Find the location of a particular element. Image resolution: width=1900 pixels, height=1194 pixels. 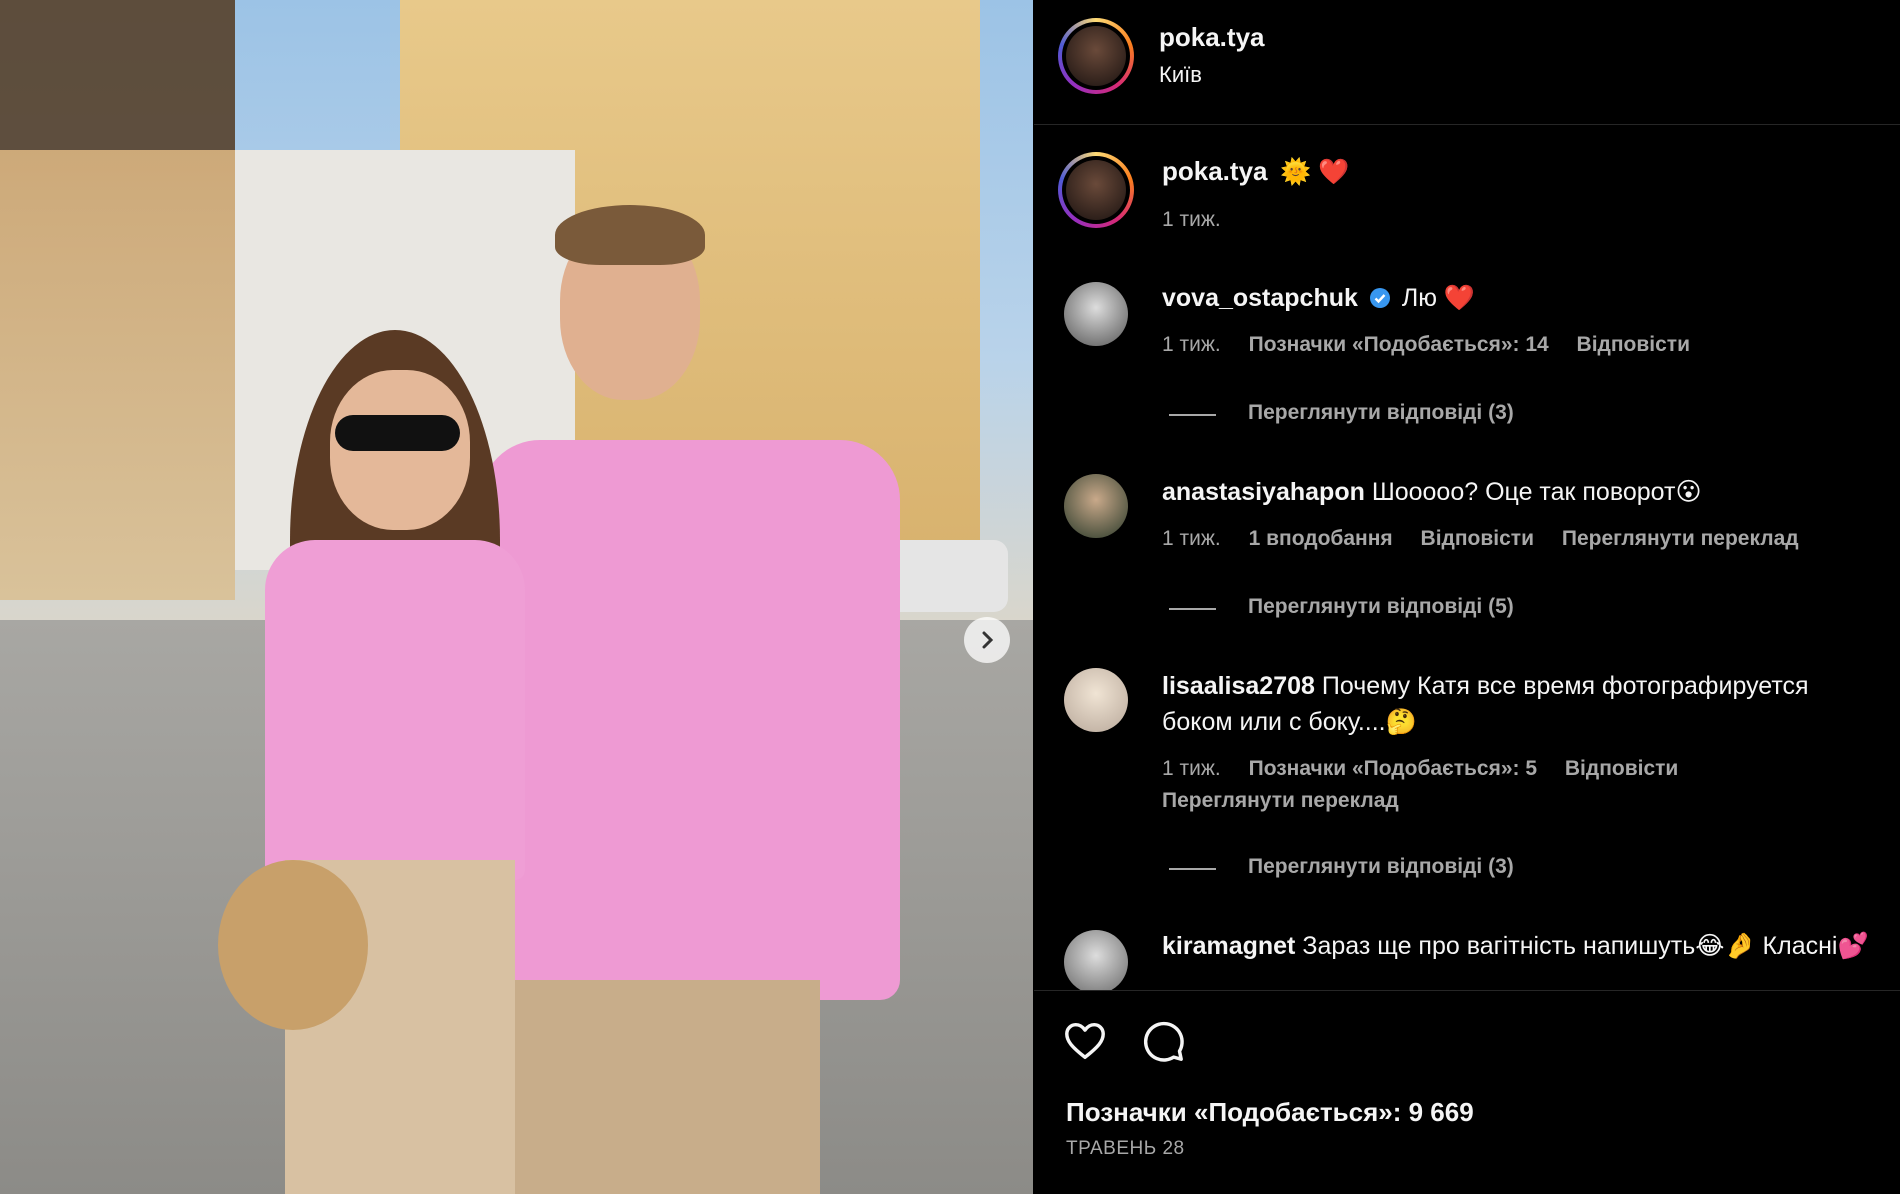

photo-man-shirt is located at coordinates (690, 720).